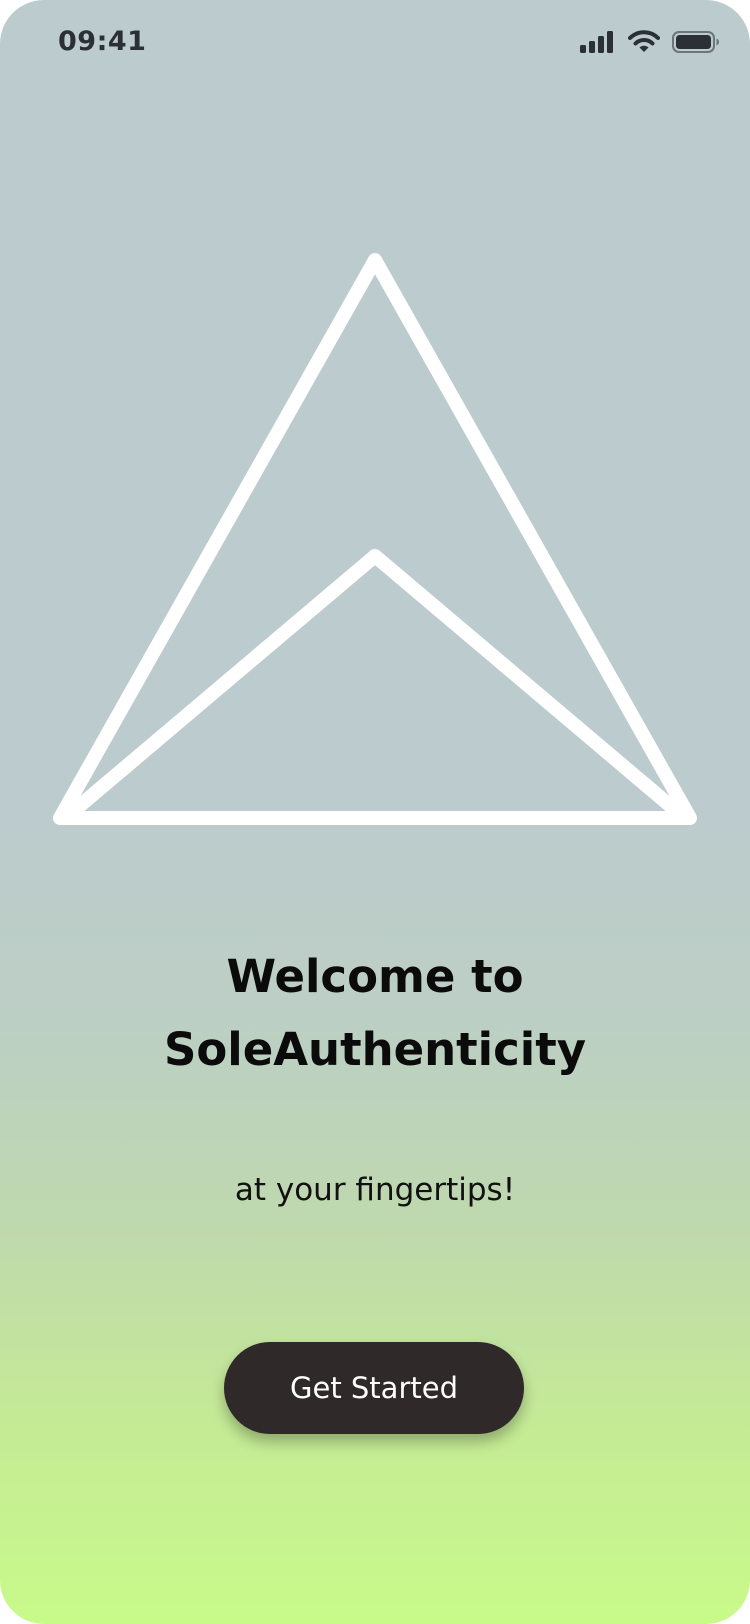  Describe the element at coordinates (375, 976) in the screenshot. I see `welcome-title-line1: Welcome to` at that location.